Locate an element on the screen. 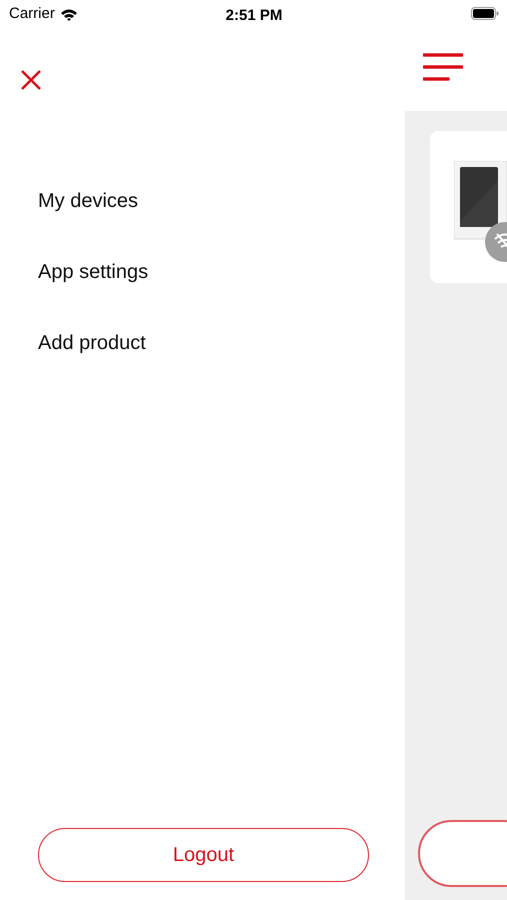 The height and width of the screenshot is (900, 507). menu-item: App settings is located at coordinates (93, 272).